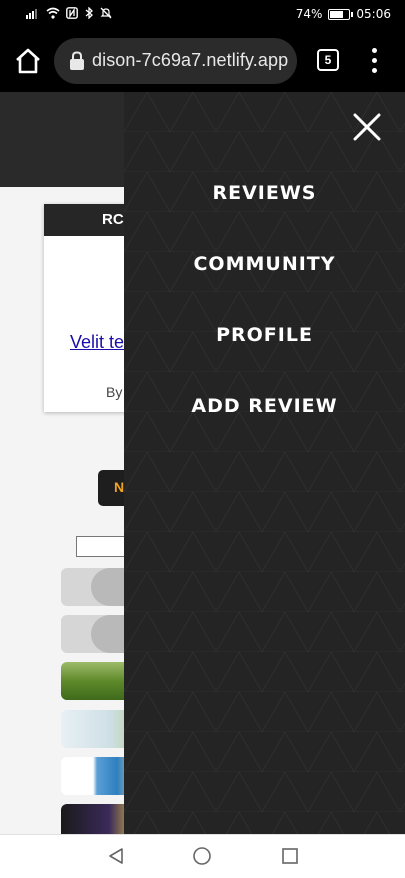 The width and height of the screenshot is (405, 878). I want to click on back-icon, so click(116, 856).